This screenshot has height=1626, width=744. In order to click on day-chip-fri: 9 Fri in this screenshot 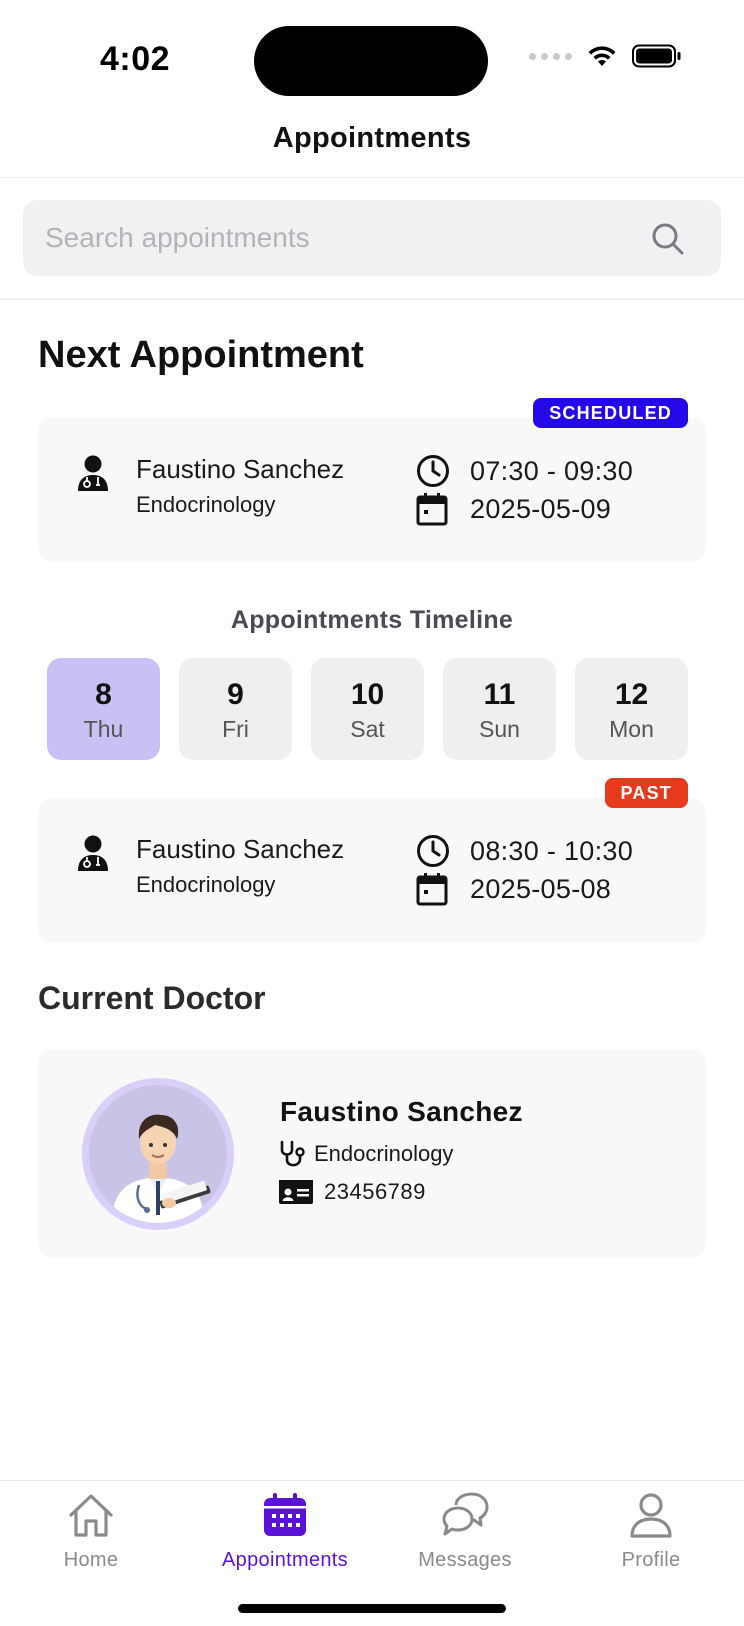, I will do `click(235, 709)`.